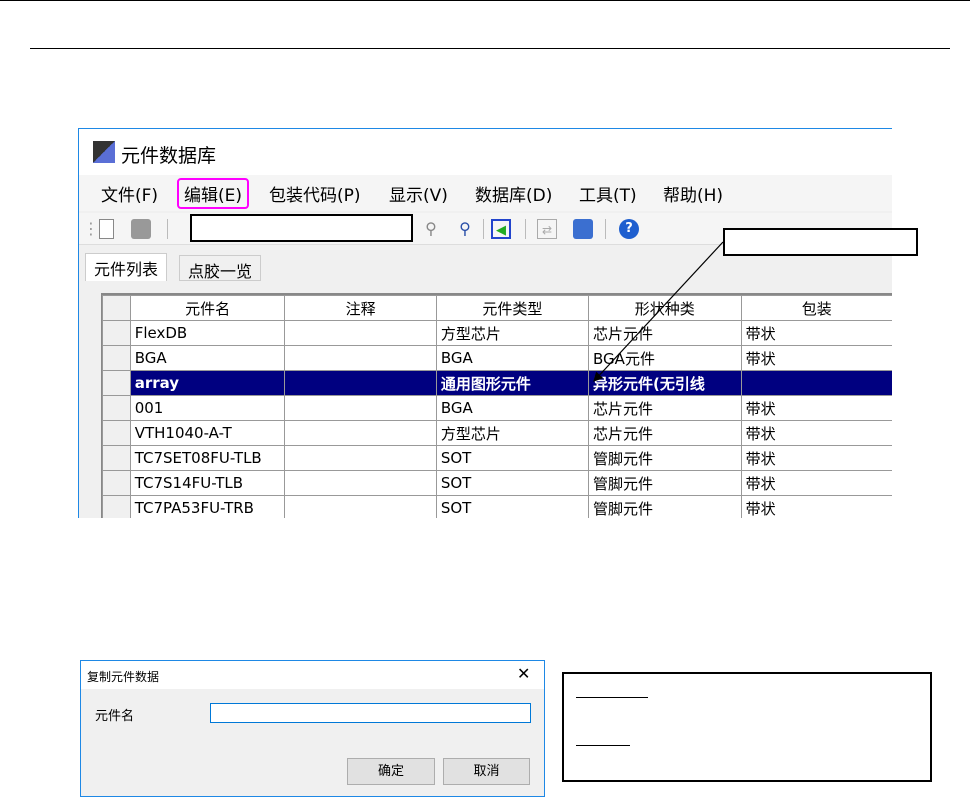  What do you see at coordinates (747, 727) in the screenshot?
I see `note-box` at bounding box center [747, 727].